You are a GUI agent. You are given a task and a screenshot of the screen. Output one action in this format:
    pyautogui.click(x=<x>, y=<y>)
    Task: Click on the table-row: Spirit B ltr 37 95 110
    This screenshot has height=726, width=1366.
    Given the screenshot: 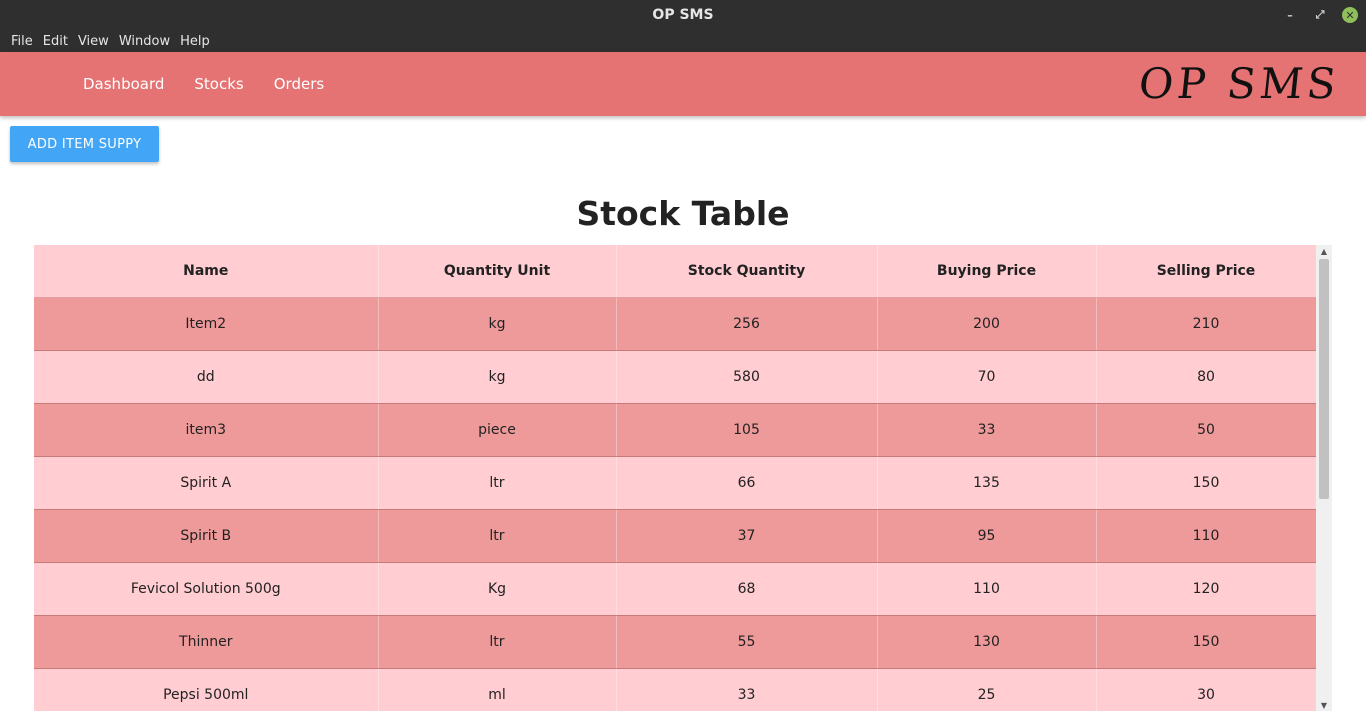 What is the action you would take?
    pyautogui.click(x=675, y=536)
    